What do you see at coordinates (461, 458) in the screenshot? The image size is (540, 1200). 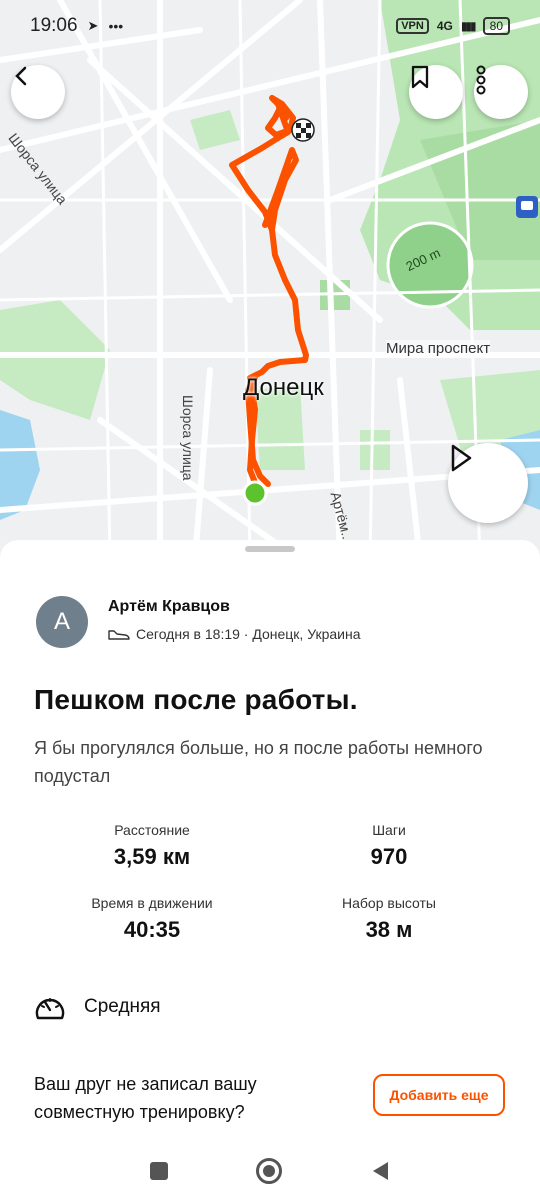 I see `play-icon` at bounding box center [461, 458].